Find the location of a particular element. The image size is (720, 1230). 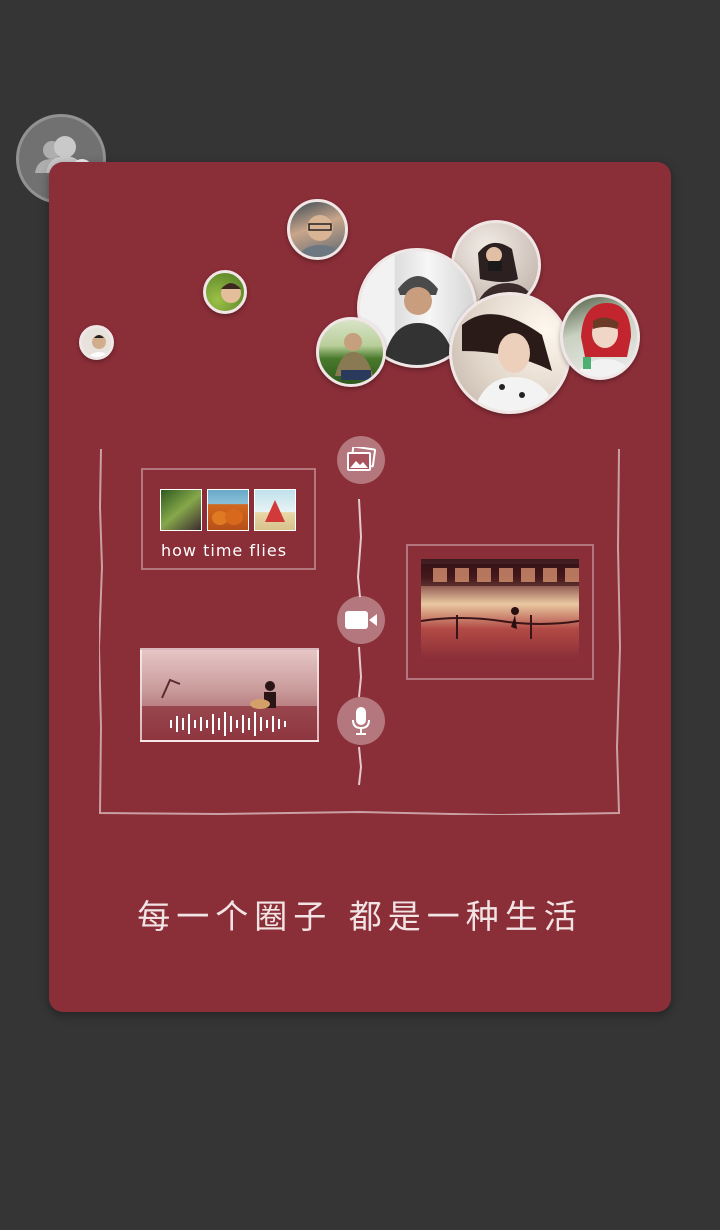

audio-card is located at coordinates (229, 695).